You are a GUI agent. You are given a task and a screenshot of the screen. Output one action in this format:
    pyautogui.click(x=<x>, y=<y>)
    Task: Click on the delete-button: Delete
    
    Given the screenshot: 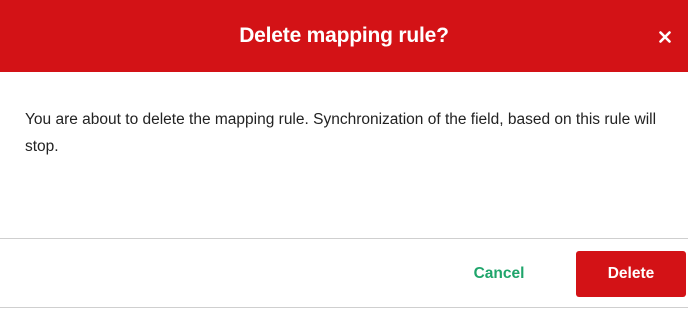 What is the action you would take?
    pyautogui.click(x=631, y=274)
    